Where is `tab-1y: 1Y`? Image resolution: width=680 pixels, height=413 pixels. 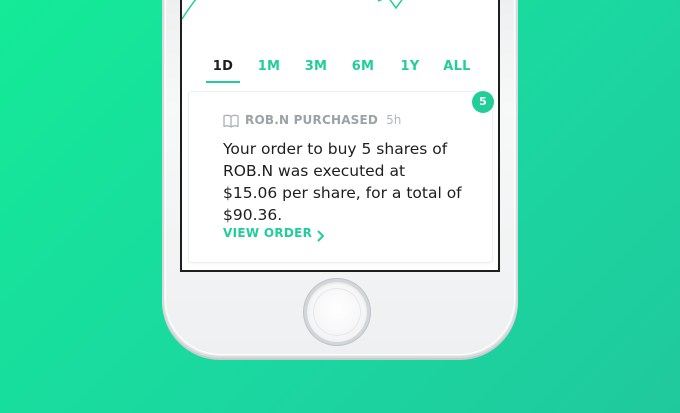
tab-1y: 1Y is located at coordinates (410, 66).